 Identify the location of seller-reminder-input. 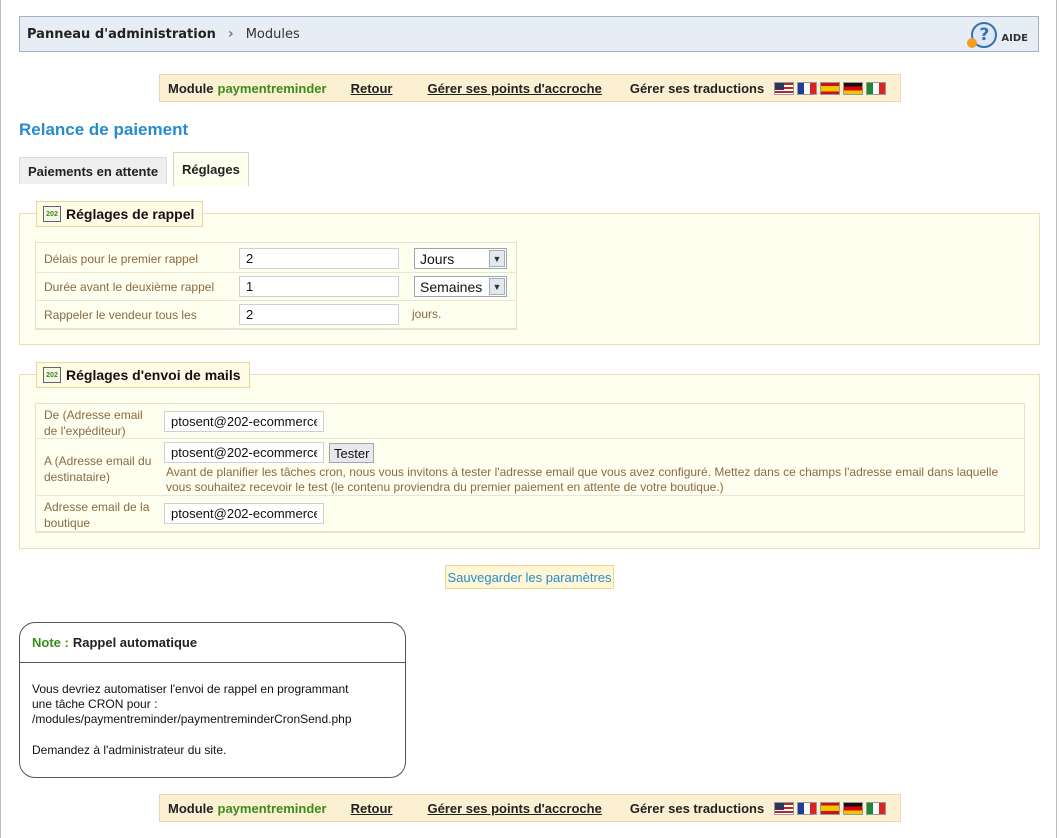
(319, 314).